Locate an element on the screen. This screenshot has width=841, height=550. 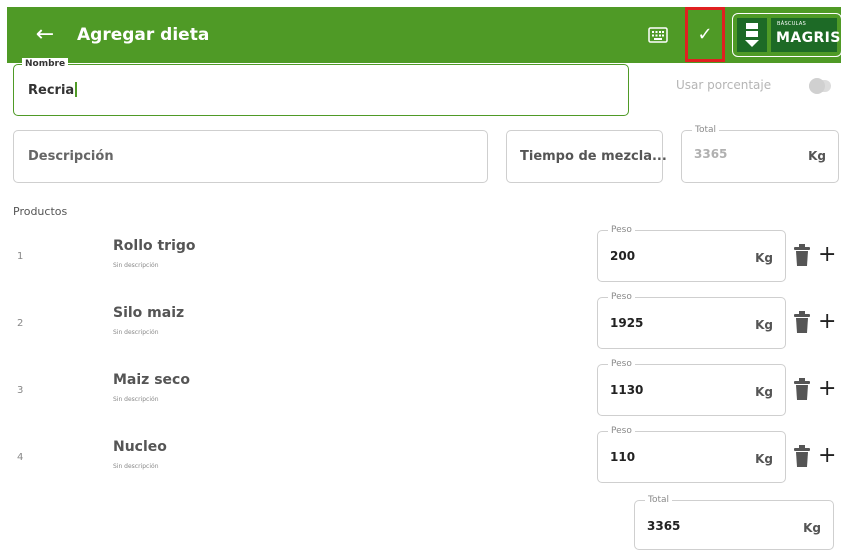
logo-brand: BÁSCULAS MAGRIS is located at coordinates (805, 35).